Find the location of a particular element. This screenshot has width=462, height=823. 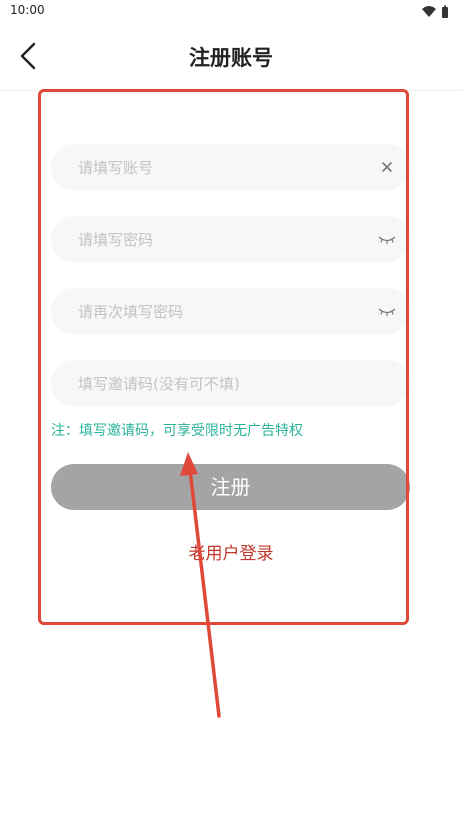

app-header: 注册账号 is located at coordinates (231, 56).